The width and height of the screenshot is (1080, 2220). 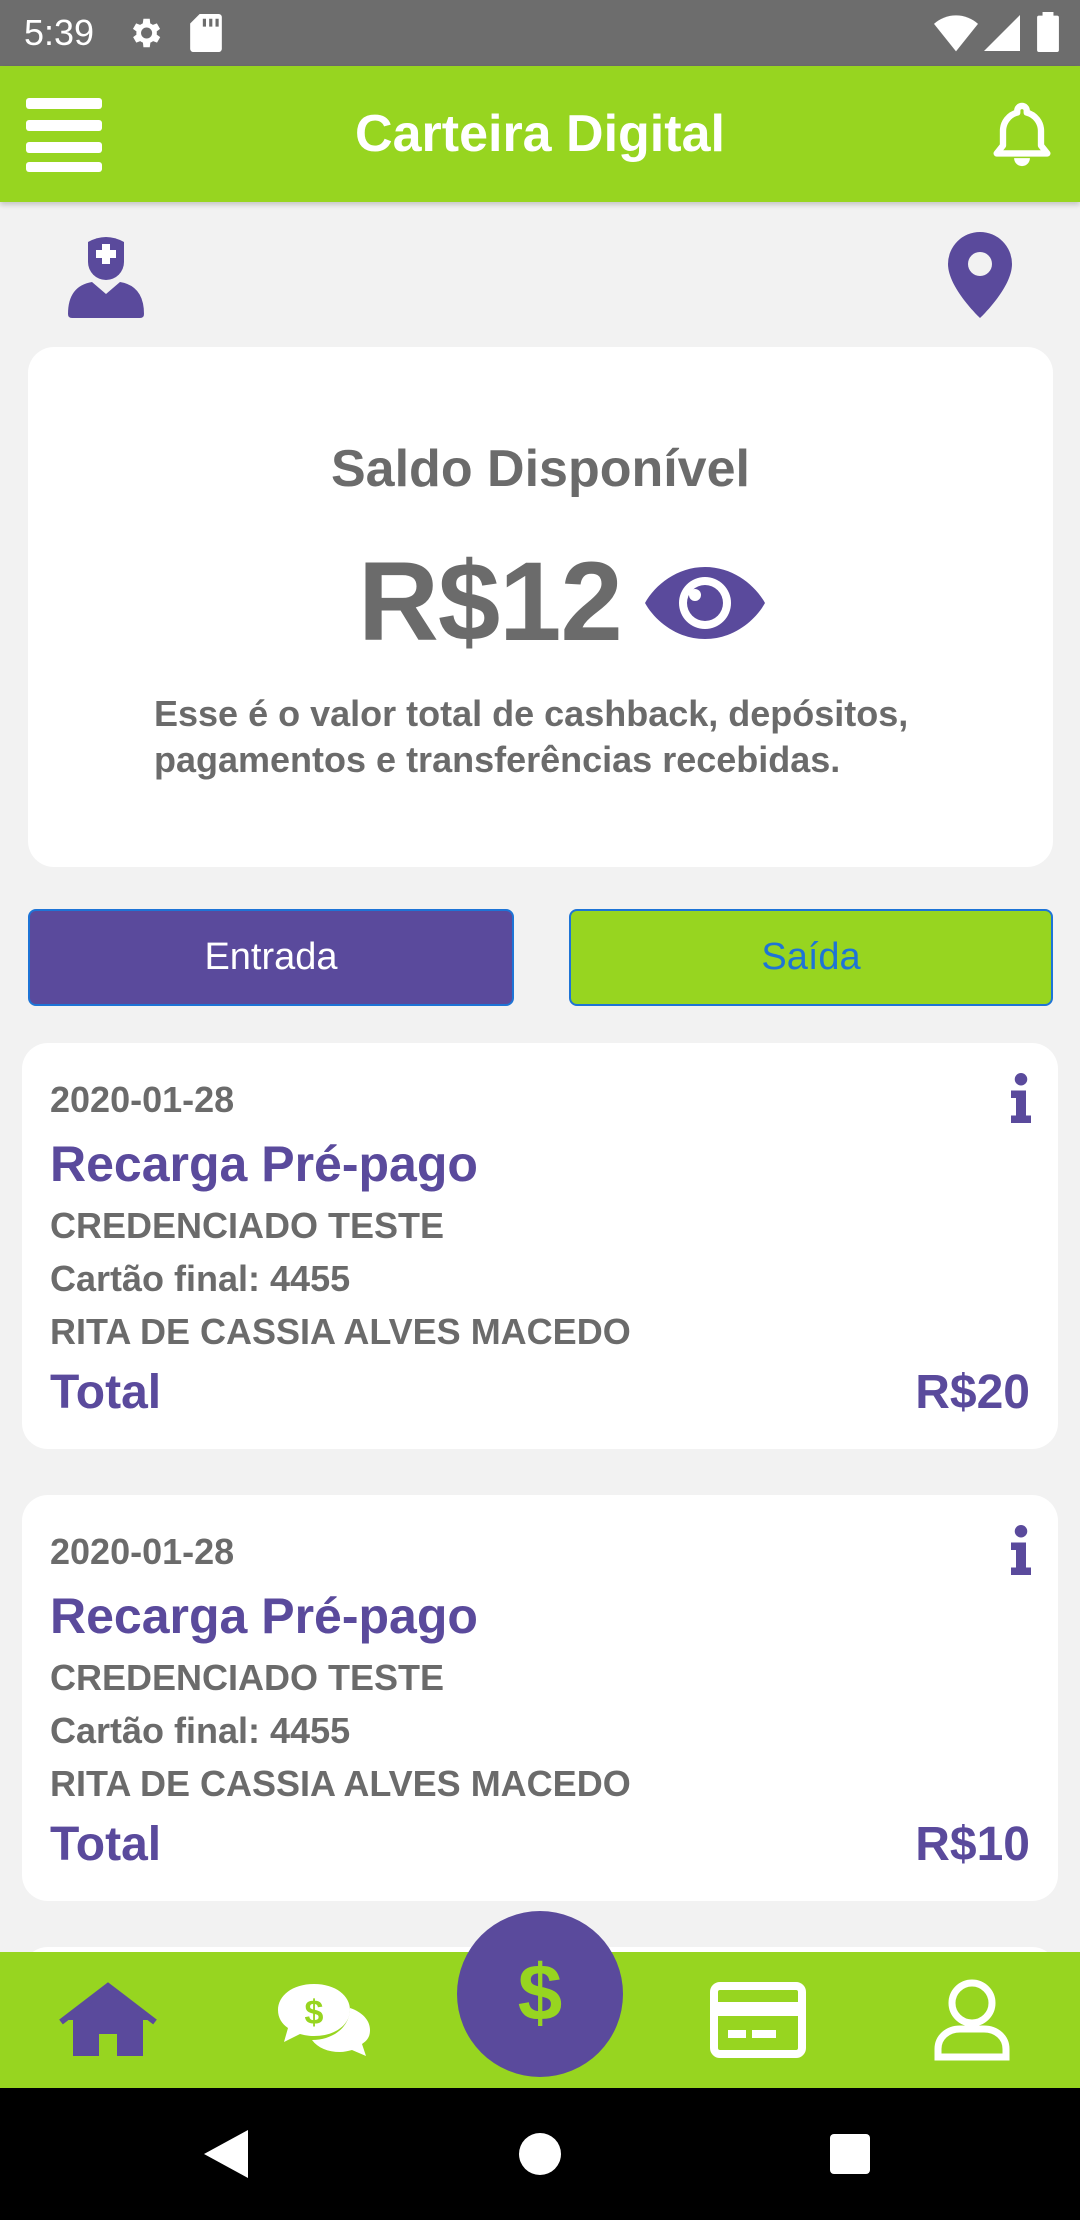 I want to click on tab-entrada: Entrada, so click(x=271, y=957).